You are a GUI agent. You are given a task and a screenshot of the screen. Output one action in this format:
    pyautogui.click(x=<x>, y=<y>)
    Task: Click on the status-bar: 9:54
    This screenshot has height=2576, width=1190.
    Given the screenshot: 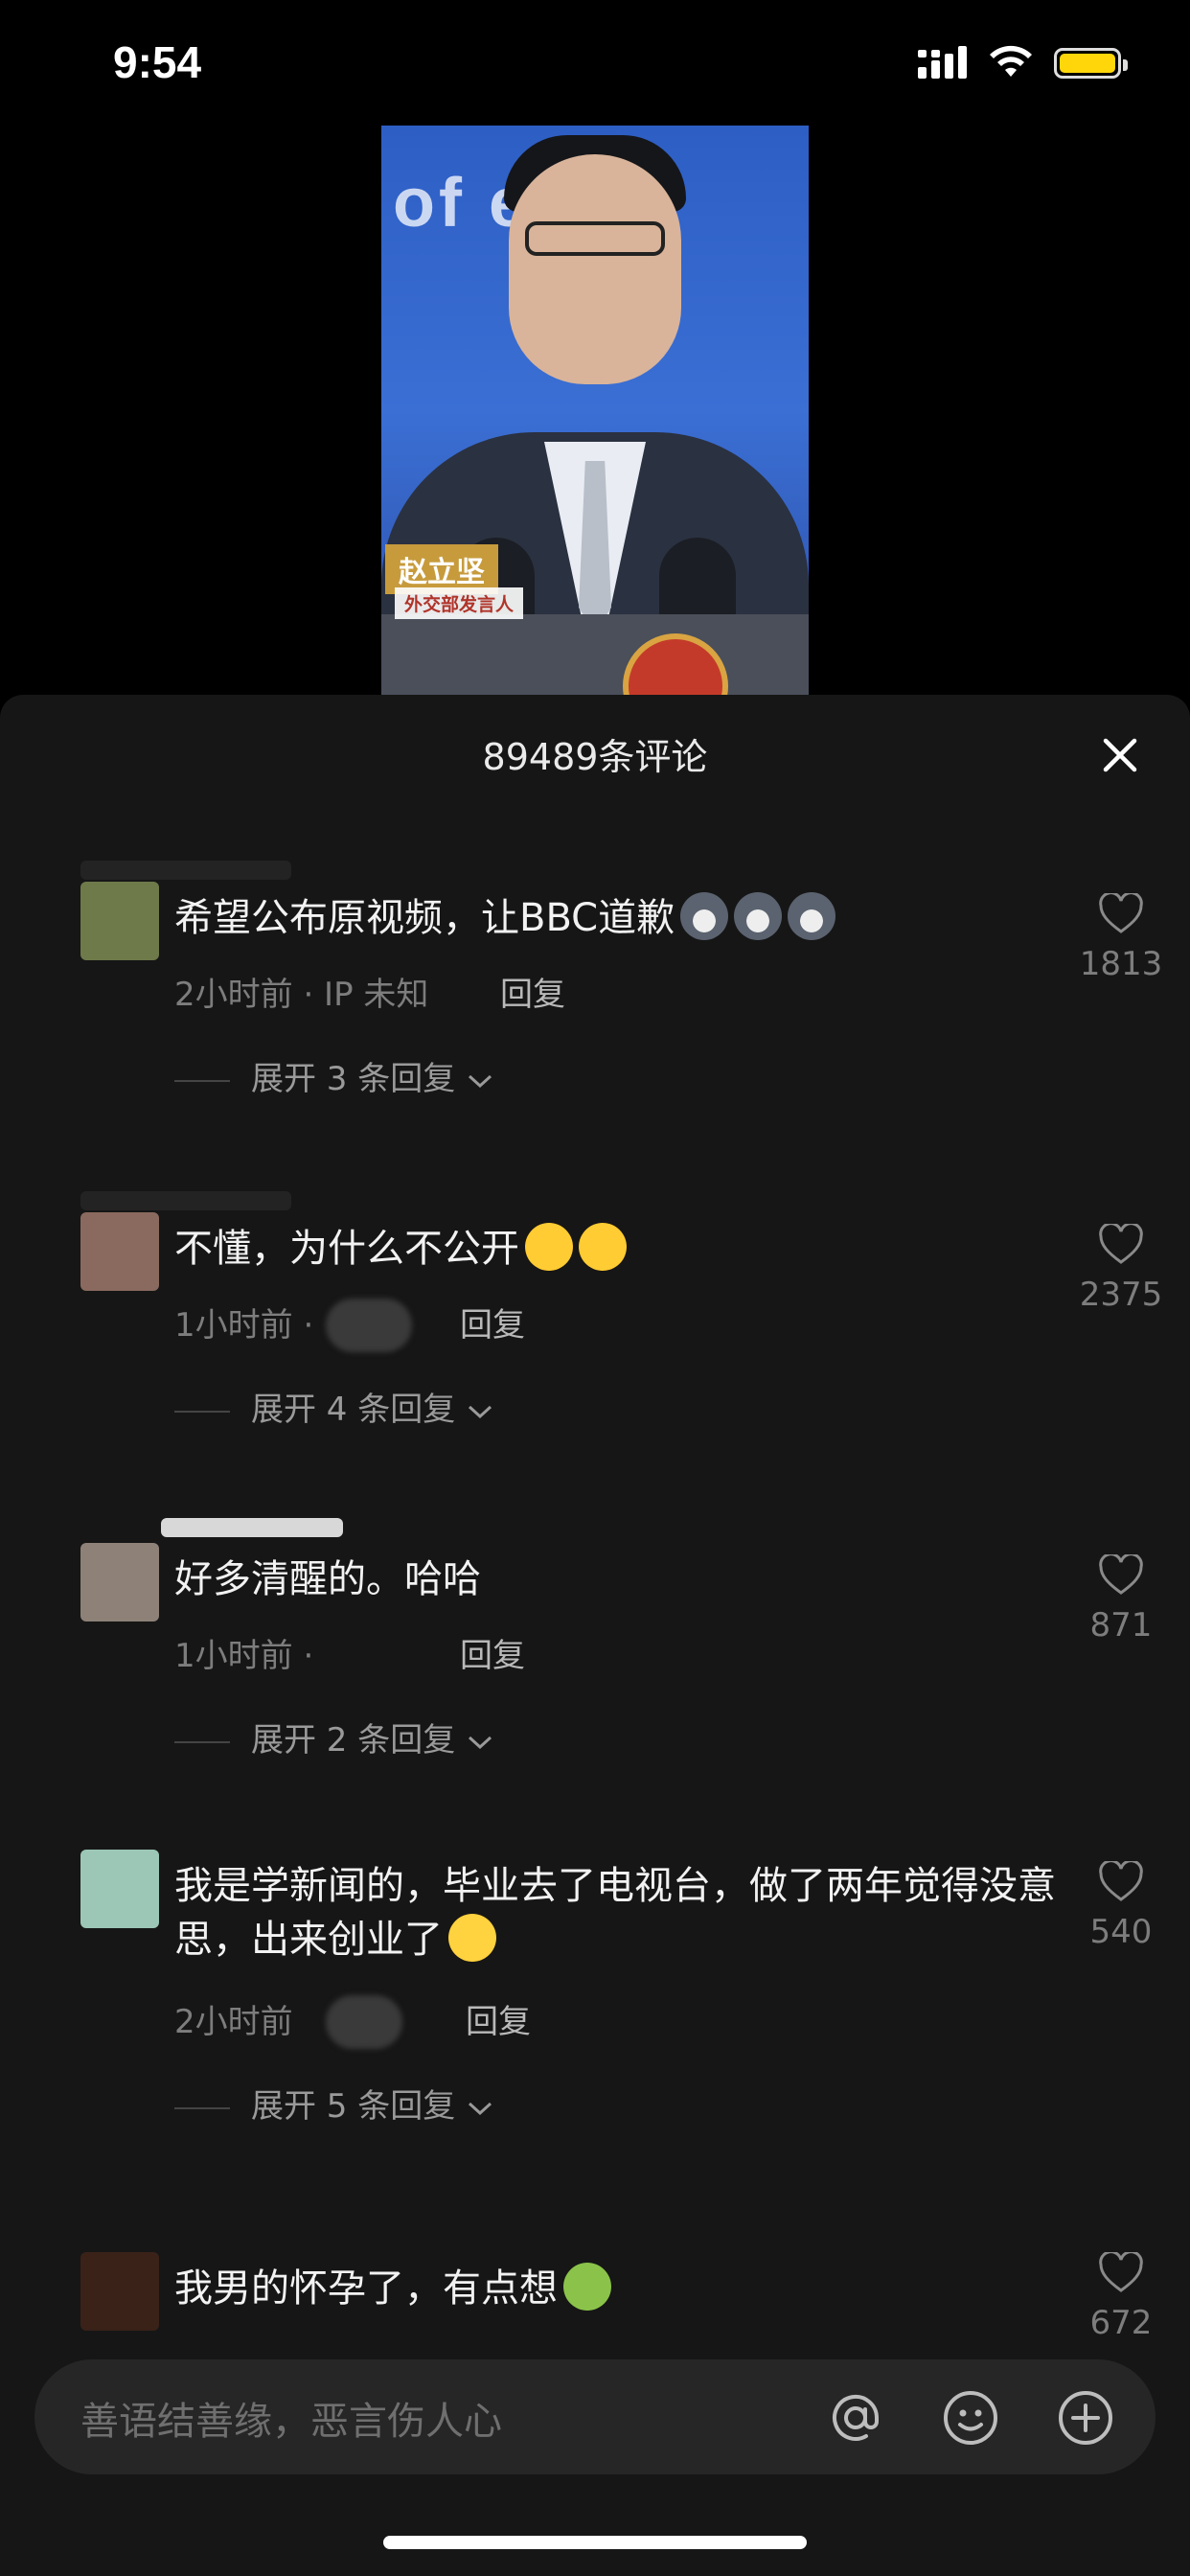 What is the action you would take?
    pyautogui.click(x=595, y=63)
    